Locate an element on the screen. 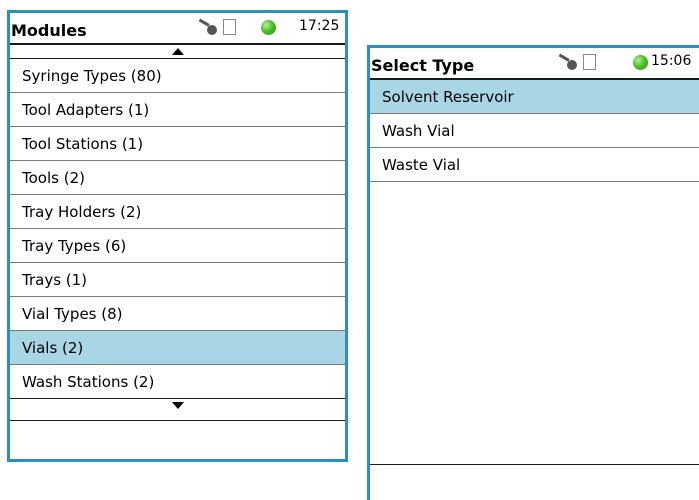  scroll-up-icon is located at coordinates (177, 51).